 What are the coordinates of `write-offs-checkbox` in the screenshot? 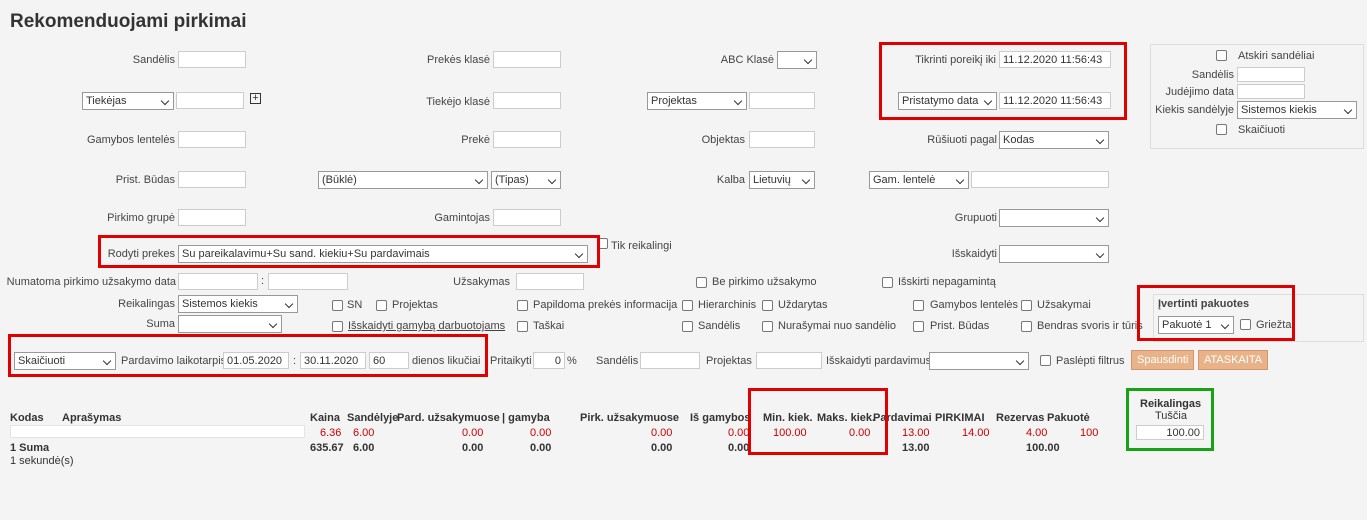 It's located at (767, 326).